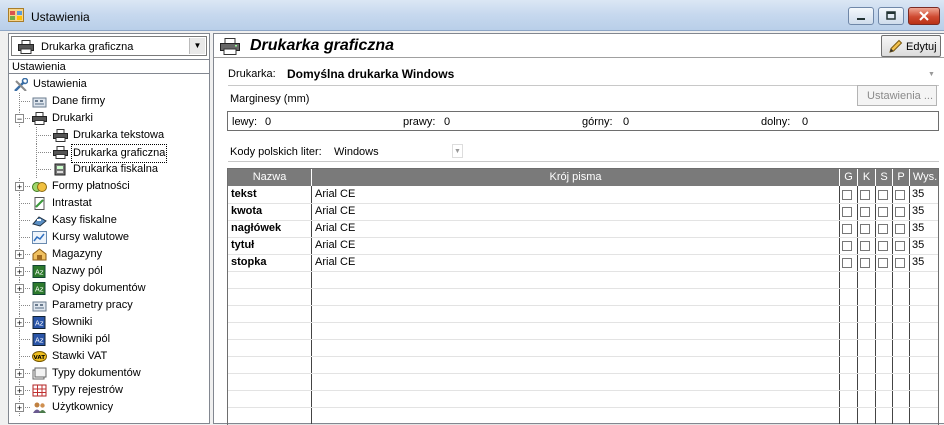  I want to click on tree-item: Drukarka tekstowa, so click(109, 135).